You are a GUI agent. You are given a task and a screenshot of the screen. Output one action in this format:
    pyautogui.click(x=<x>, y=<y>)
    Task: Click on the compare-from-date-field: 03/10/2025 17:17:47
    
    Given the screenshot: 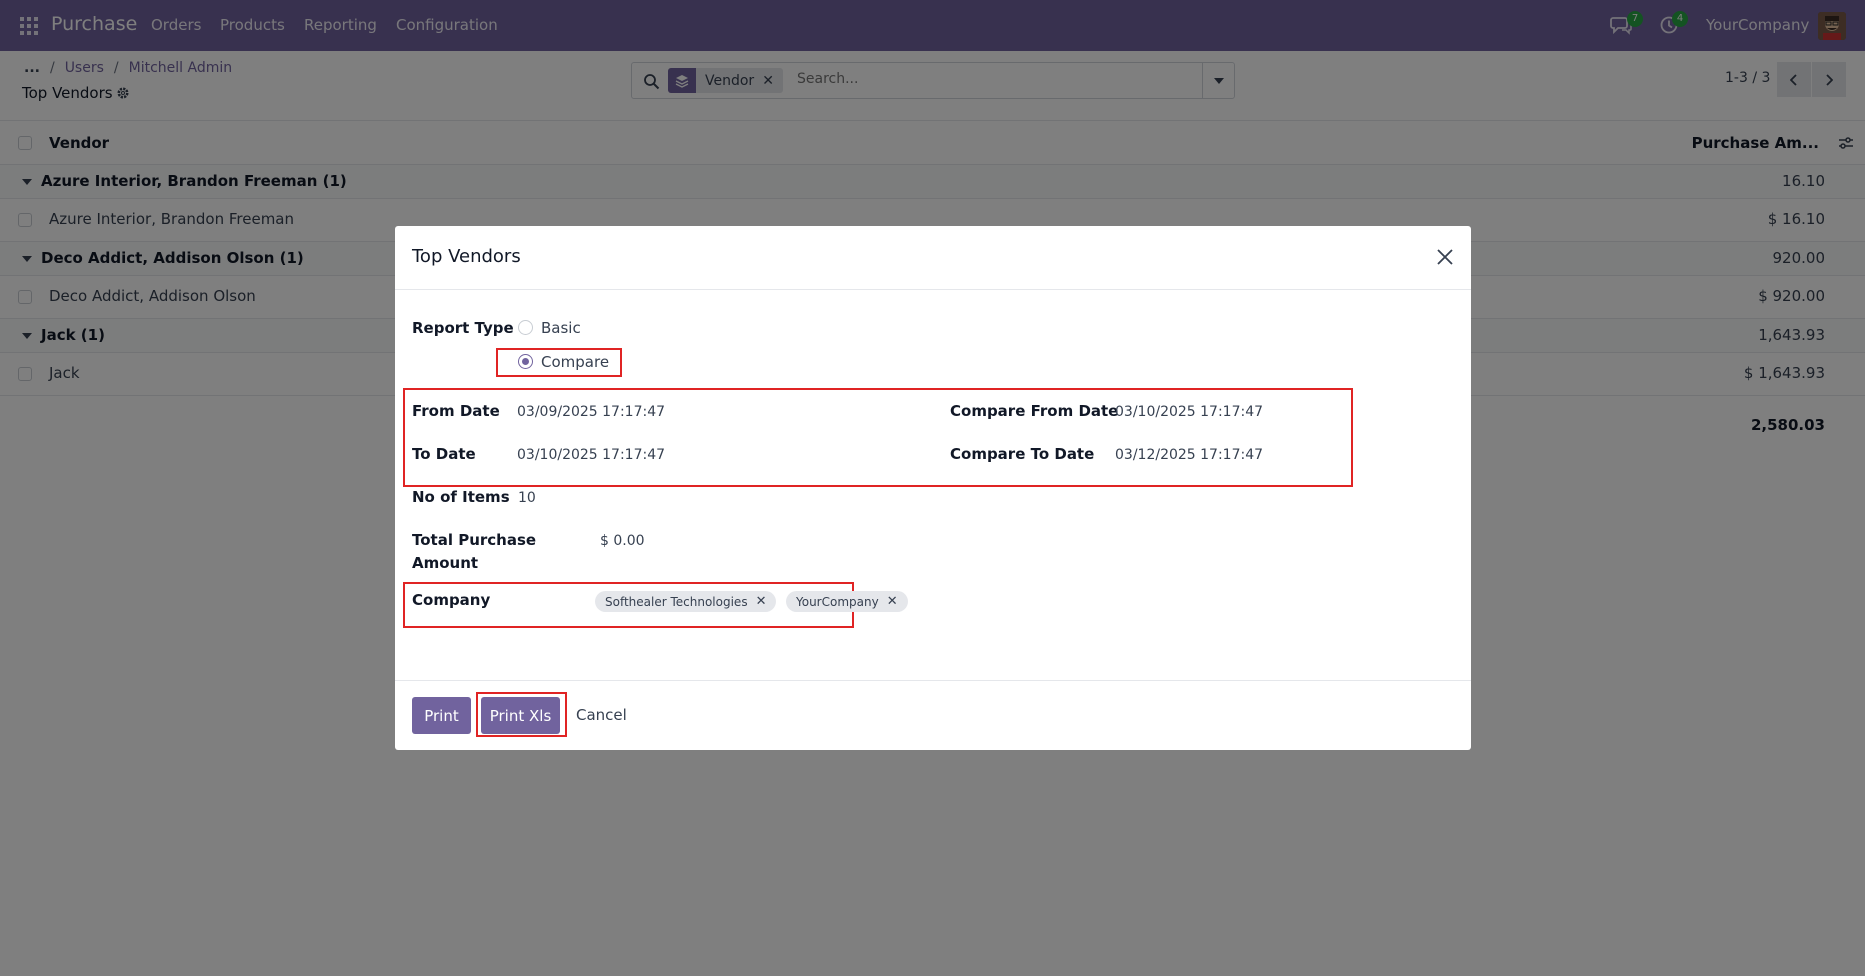 What is the action you would take?
    pyautogui.click(x=1189, y=412)
    